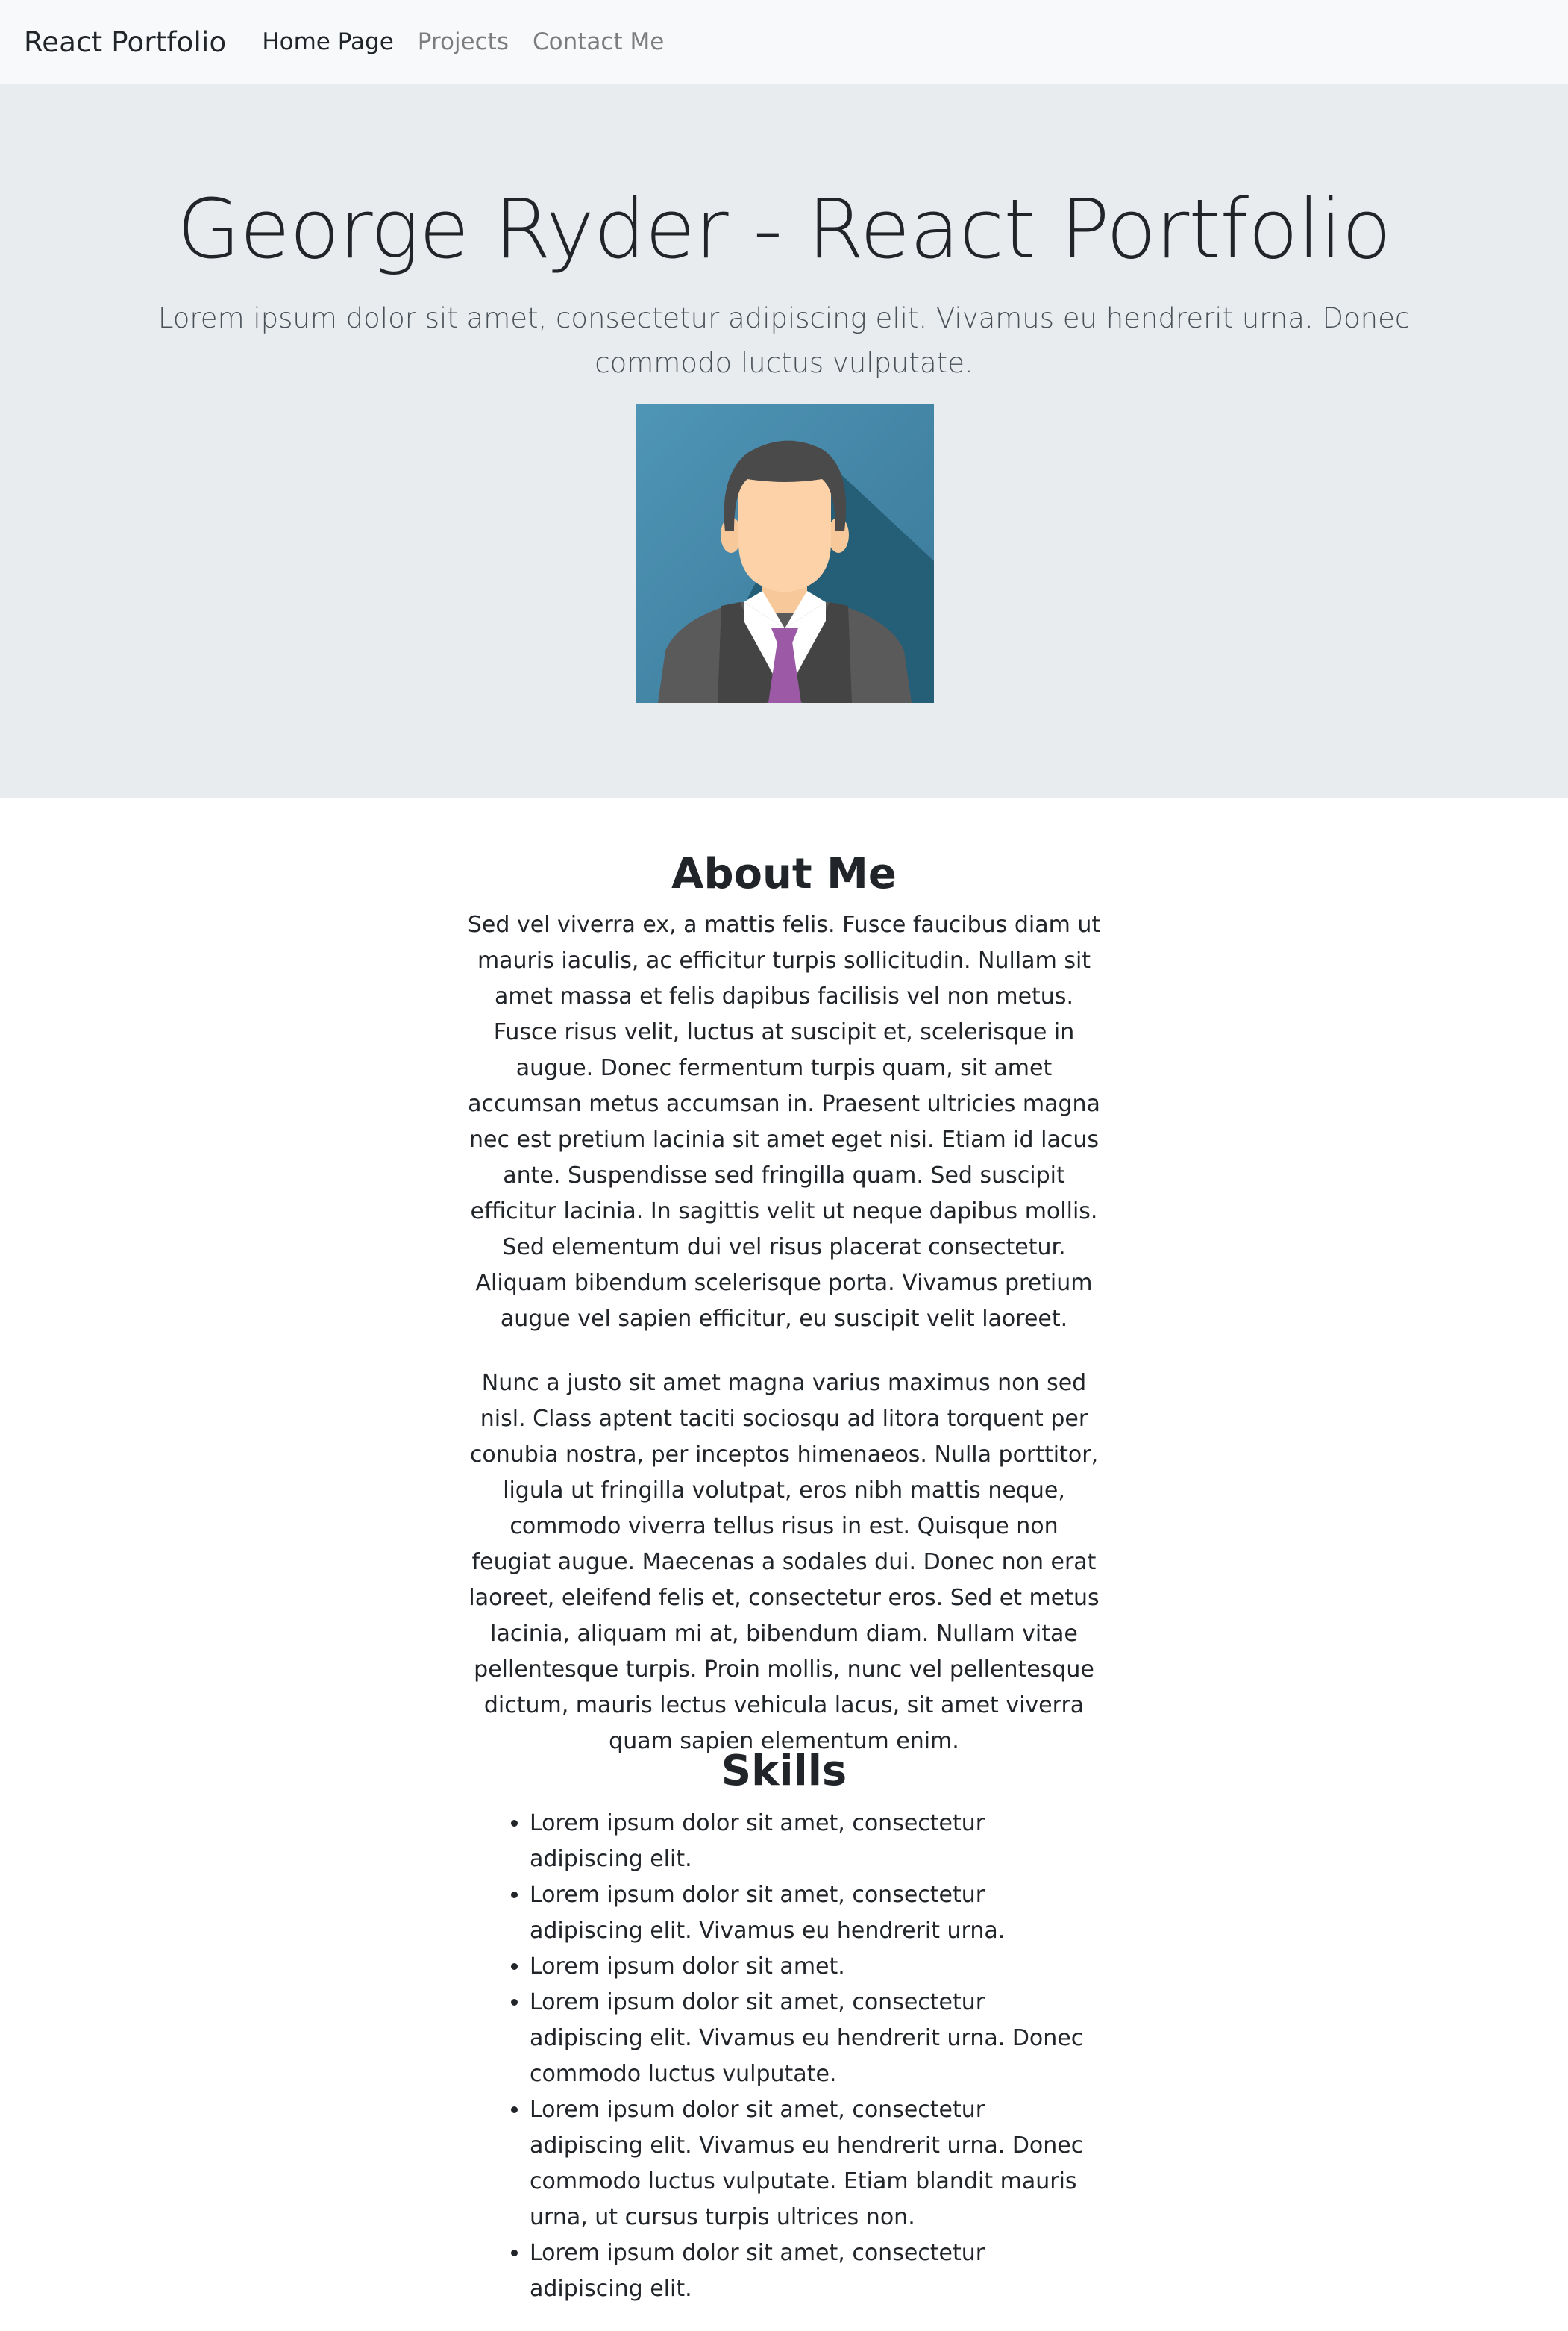  I want to click on hero-title: George Ryder - React Portfolio, so click(785, 229).